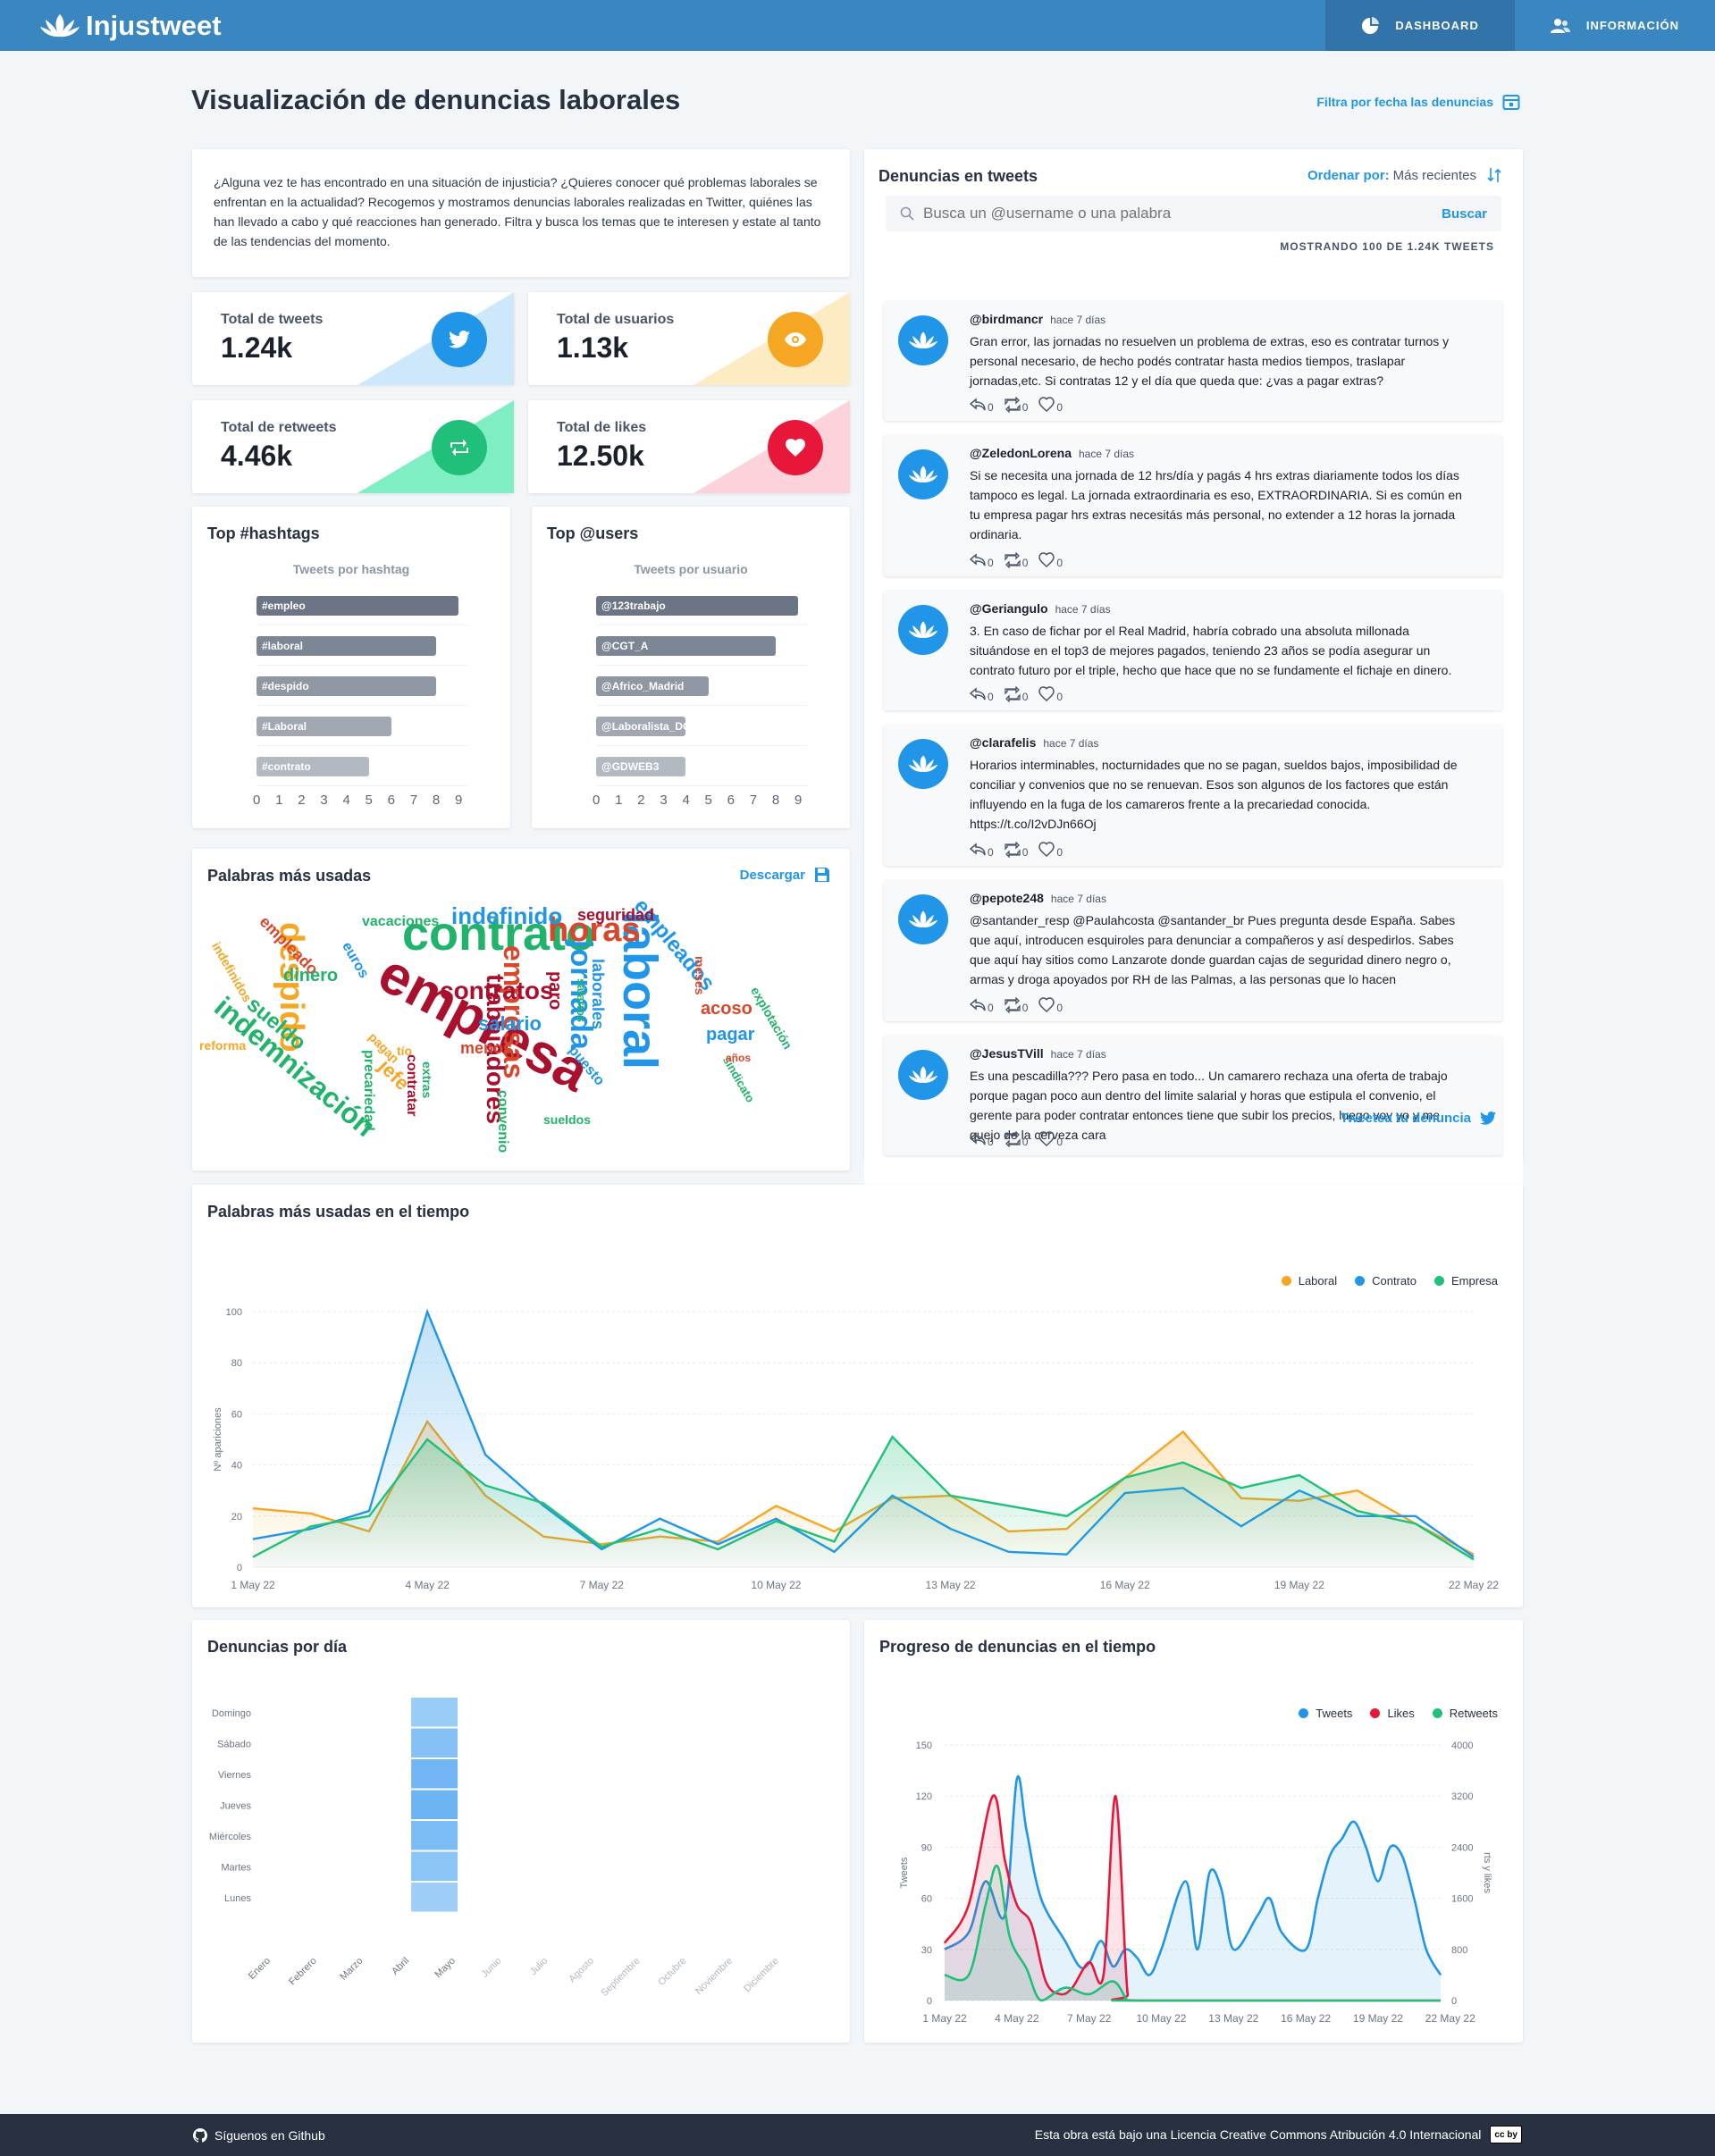 The height and width of the screenshot is (2156, 1715). Describe the element at coordinates (236, 1415) in the screenshot. I see `y-tick-label: 60` at that location.